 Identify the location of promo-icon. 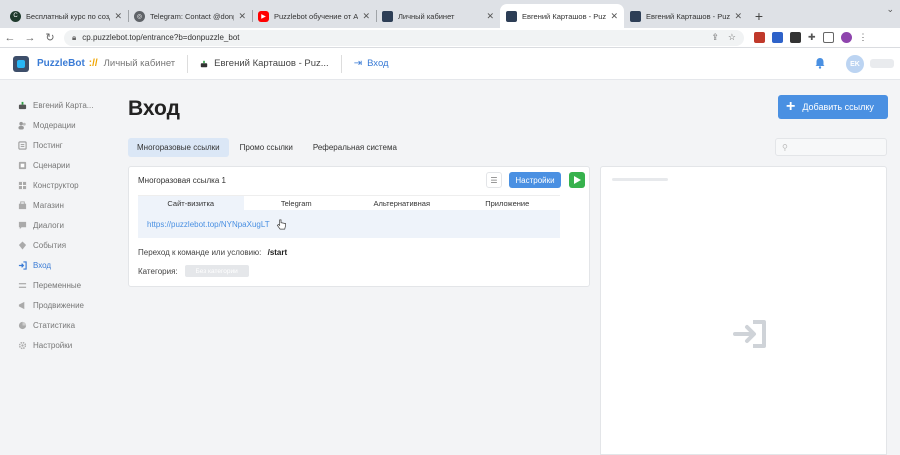
(21, 305).